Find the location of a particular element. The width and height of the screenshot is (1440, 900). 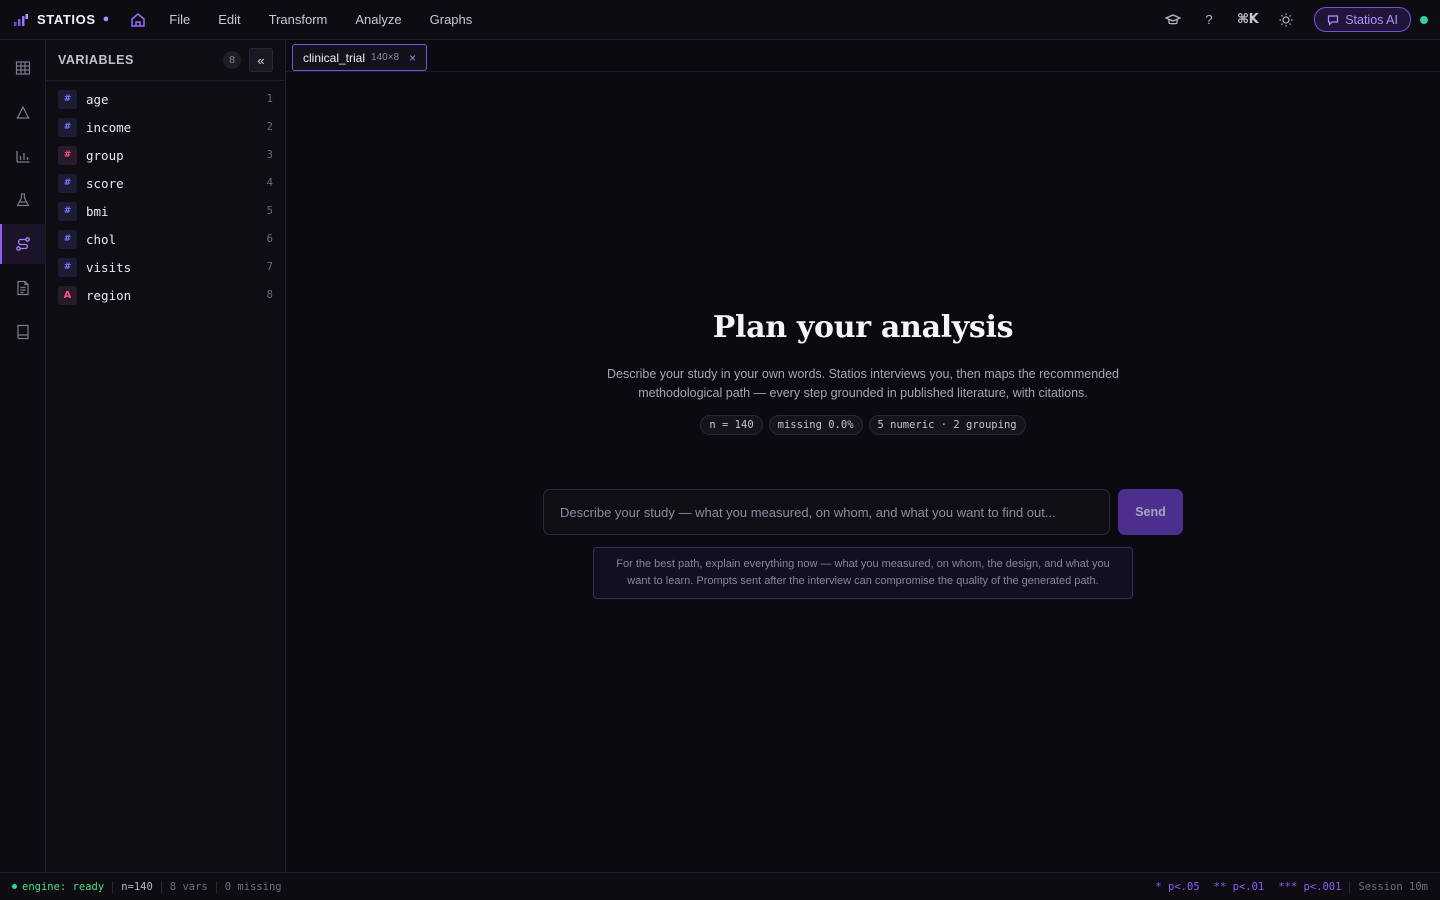

rail-item-data is located at coordinates (22, 68).